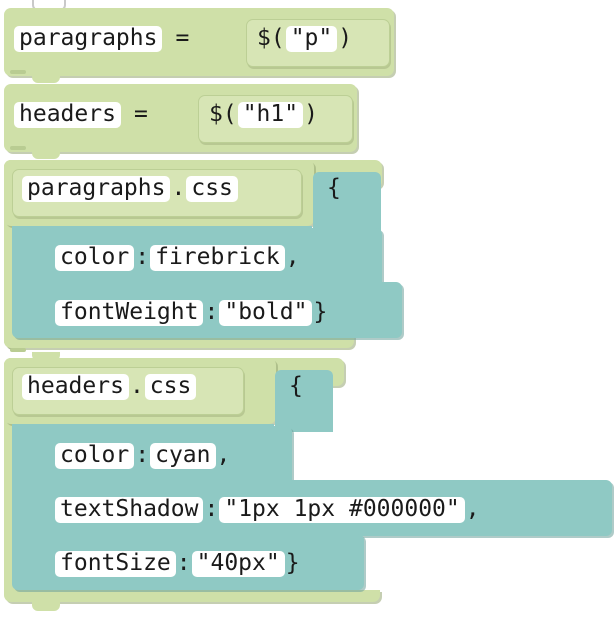 The image size is (616, 620). What do you see at coordinates (320, 312) in the screenshot?
I see `close-brace-1: }` at bounding box center [320, 312].